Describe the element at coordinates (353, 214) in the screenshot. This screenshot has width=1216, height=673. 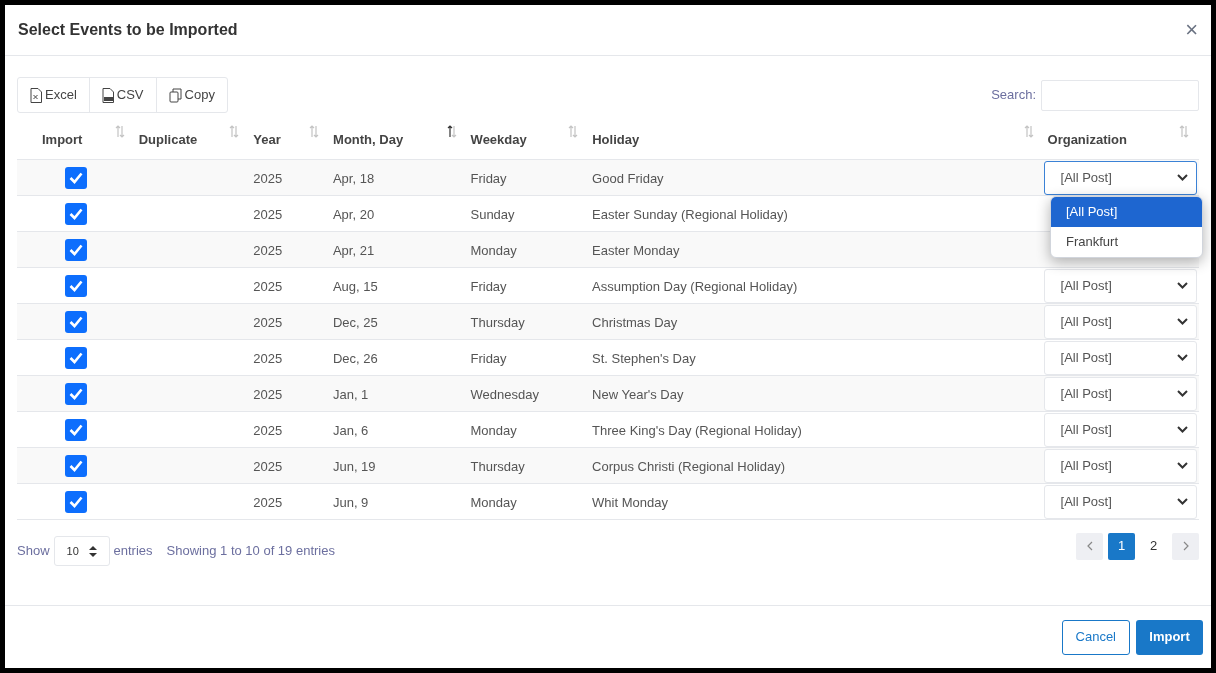
I see `date-cell: Apr, 20` at that location.